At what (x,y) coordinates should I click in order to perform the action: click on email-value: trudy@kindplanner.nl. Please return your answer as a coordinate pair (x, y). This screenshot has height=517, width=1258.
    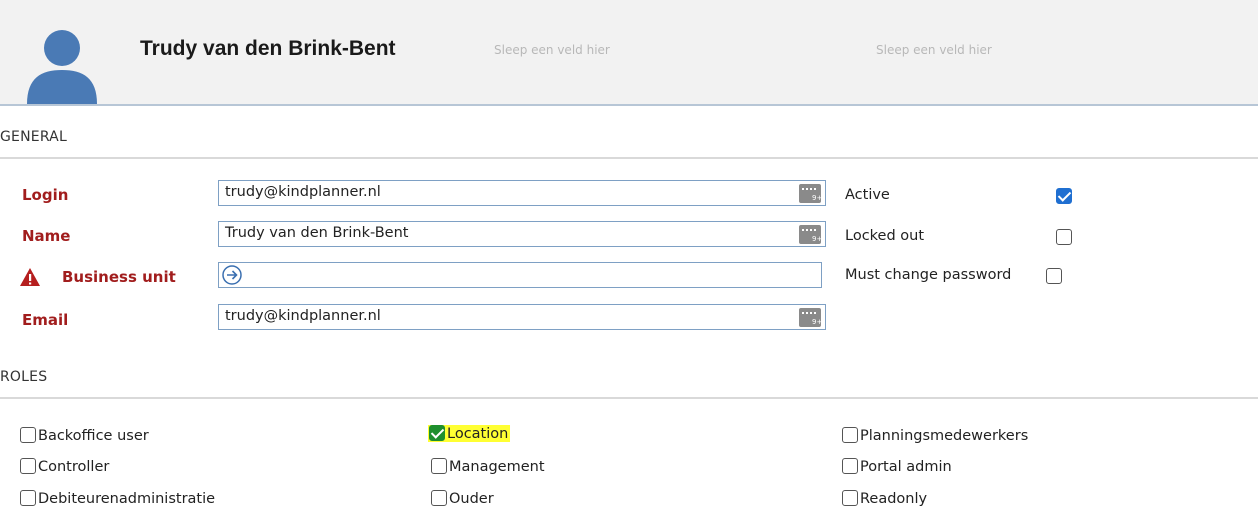
    Looking at the image, I should click on (303, 316).